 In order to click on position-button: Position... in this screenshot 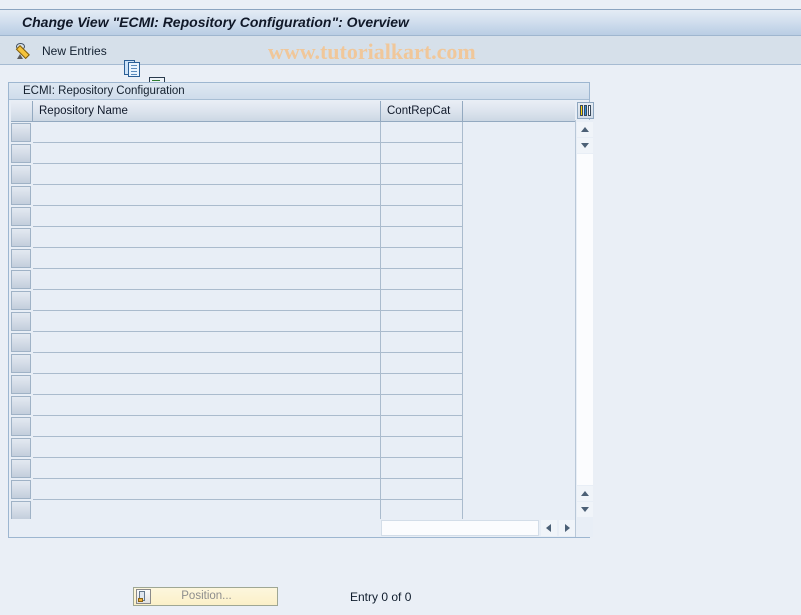, I will do `click(205, 596)`.